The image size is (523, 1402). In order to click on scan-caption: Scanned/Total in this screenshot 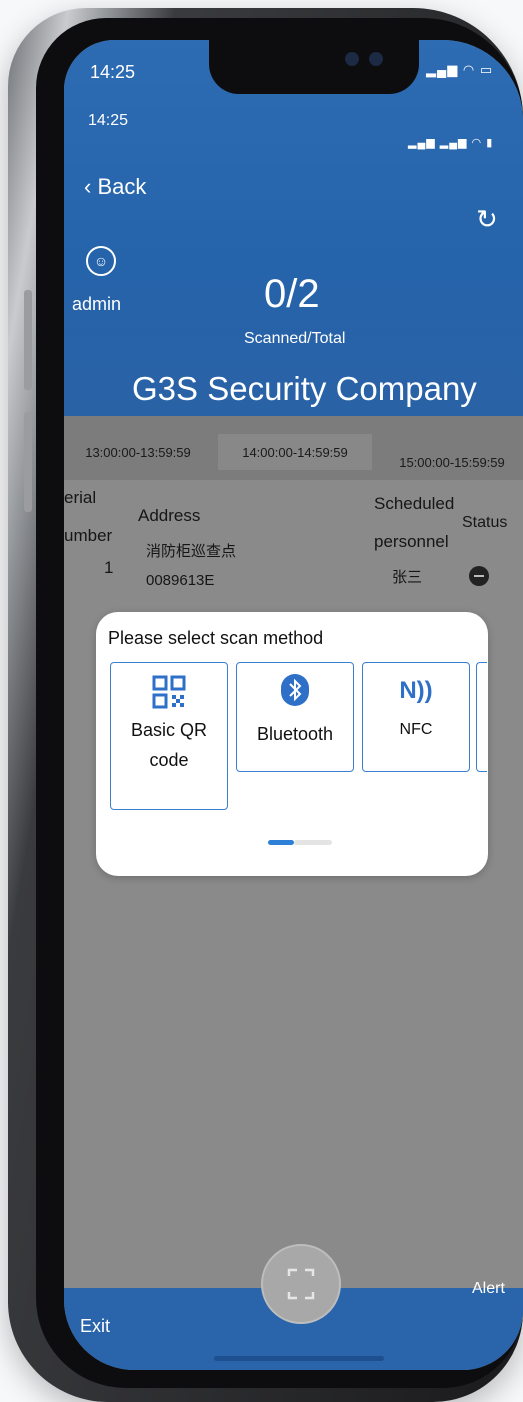, I will do `click(295, 338)`.